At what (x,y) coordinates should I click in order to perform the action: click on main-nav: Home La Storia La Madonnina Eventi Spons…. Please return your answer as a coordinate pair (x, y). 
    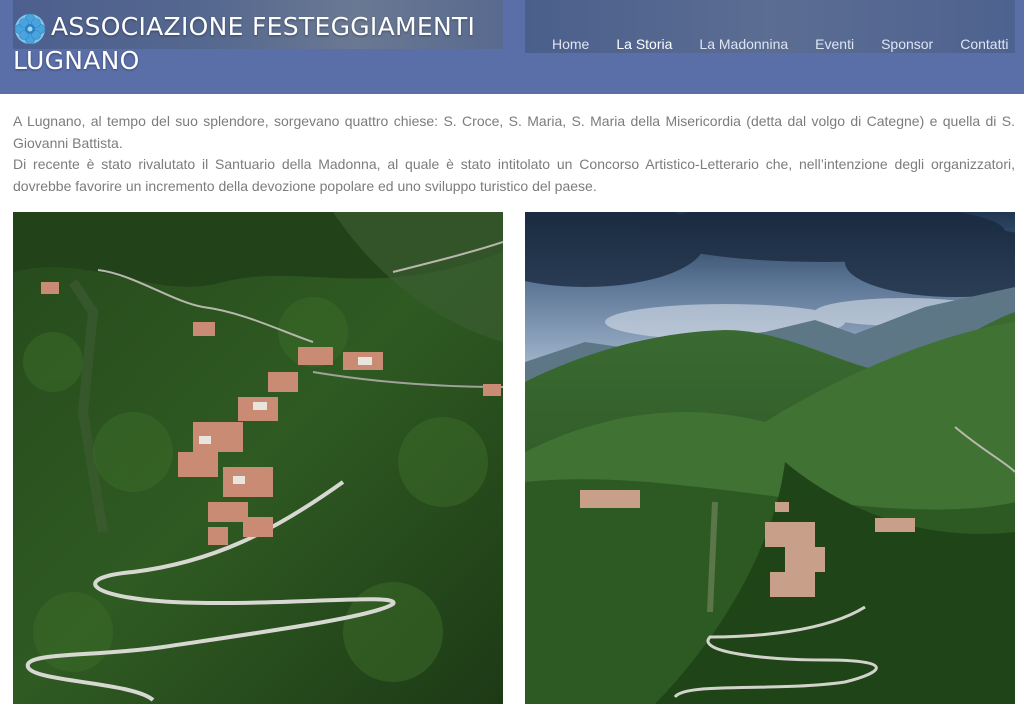
    Looking at the image, I should click on (788, 44).